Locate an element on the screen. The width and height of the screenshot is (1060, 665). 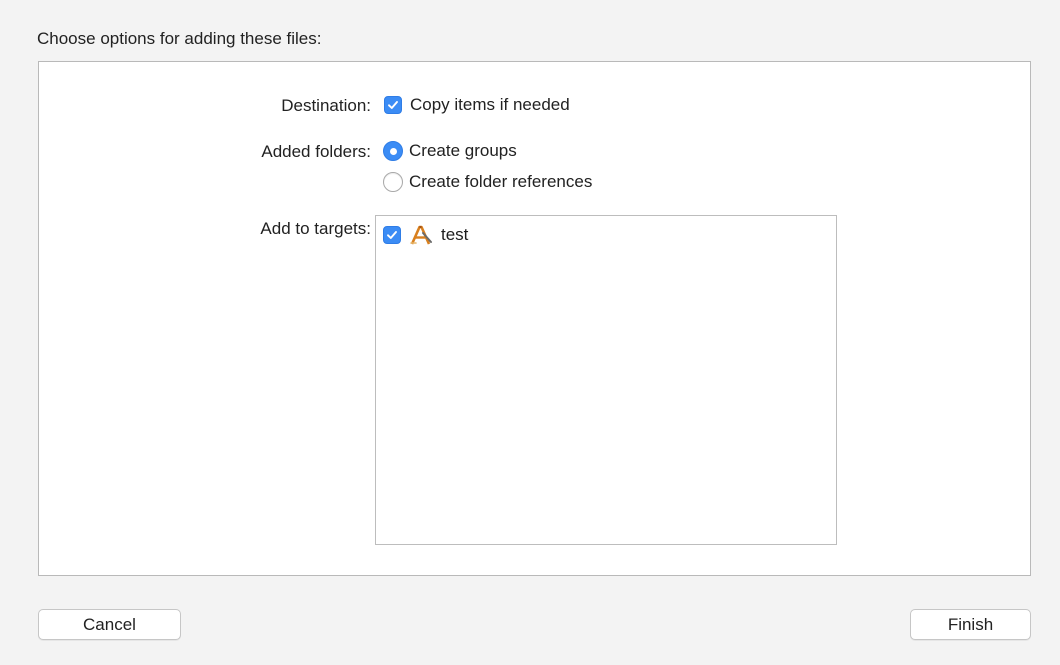
radio-selected-icon is located at coordinates (393, 151).